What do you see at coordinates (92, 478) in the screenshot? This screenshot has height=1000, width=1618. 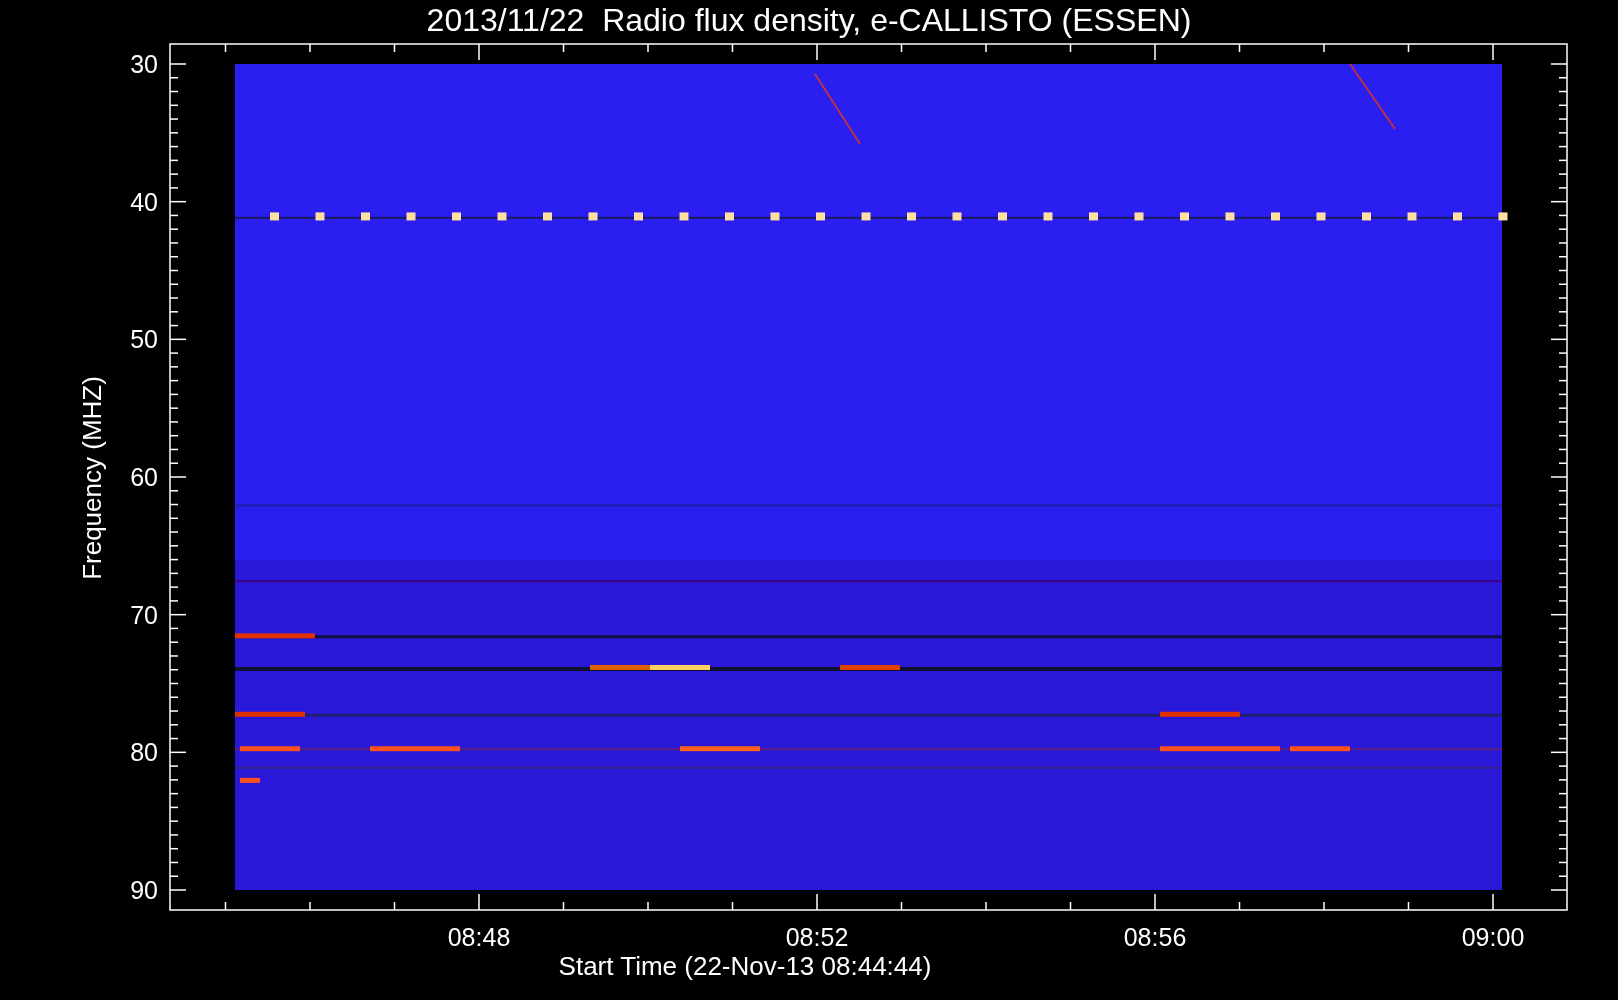 I see `y-axis-label: Frequency (MHZ)` at bounding box center [92, 478].